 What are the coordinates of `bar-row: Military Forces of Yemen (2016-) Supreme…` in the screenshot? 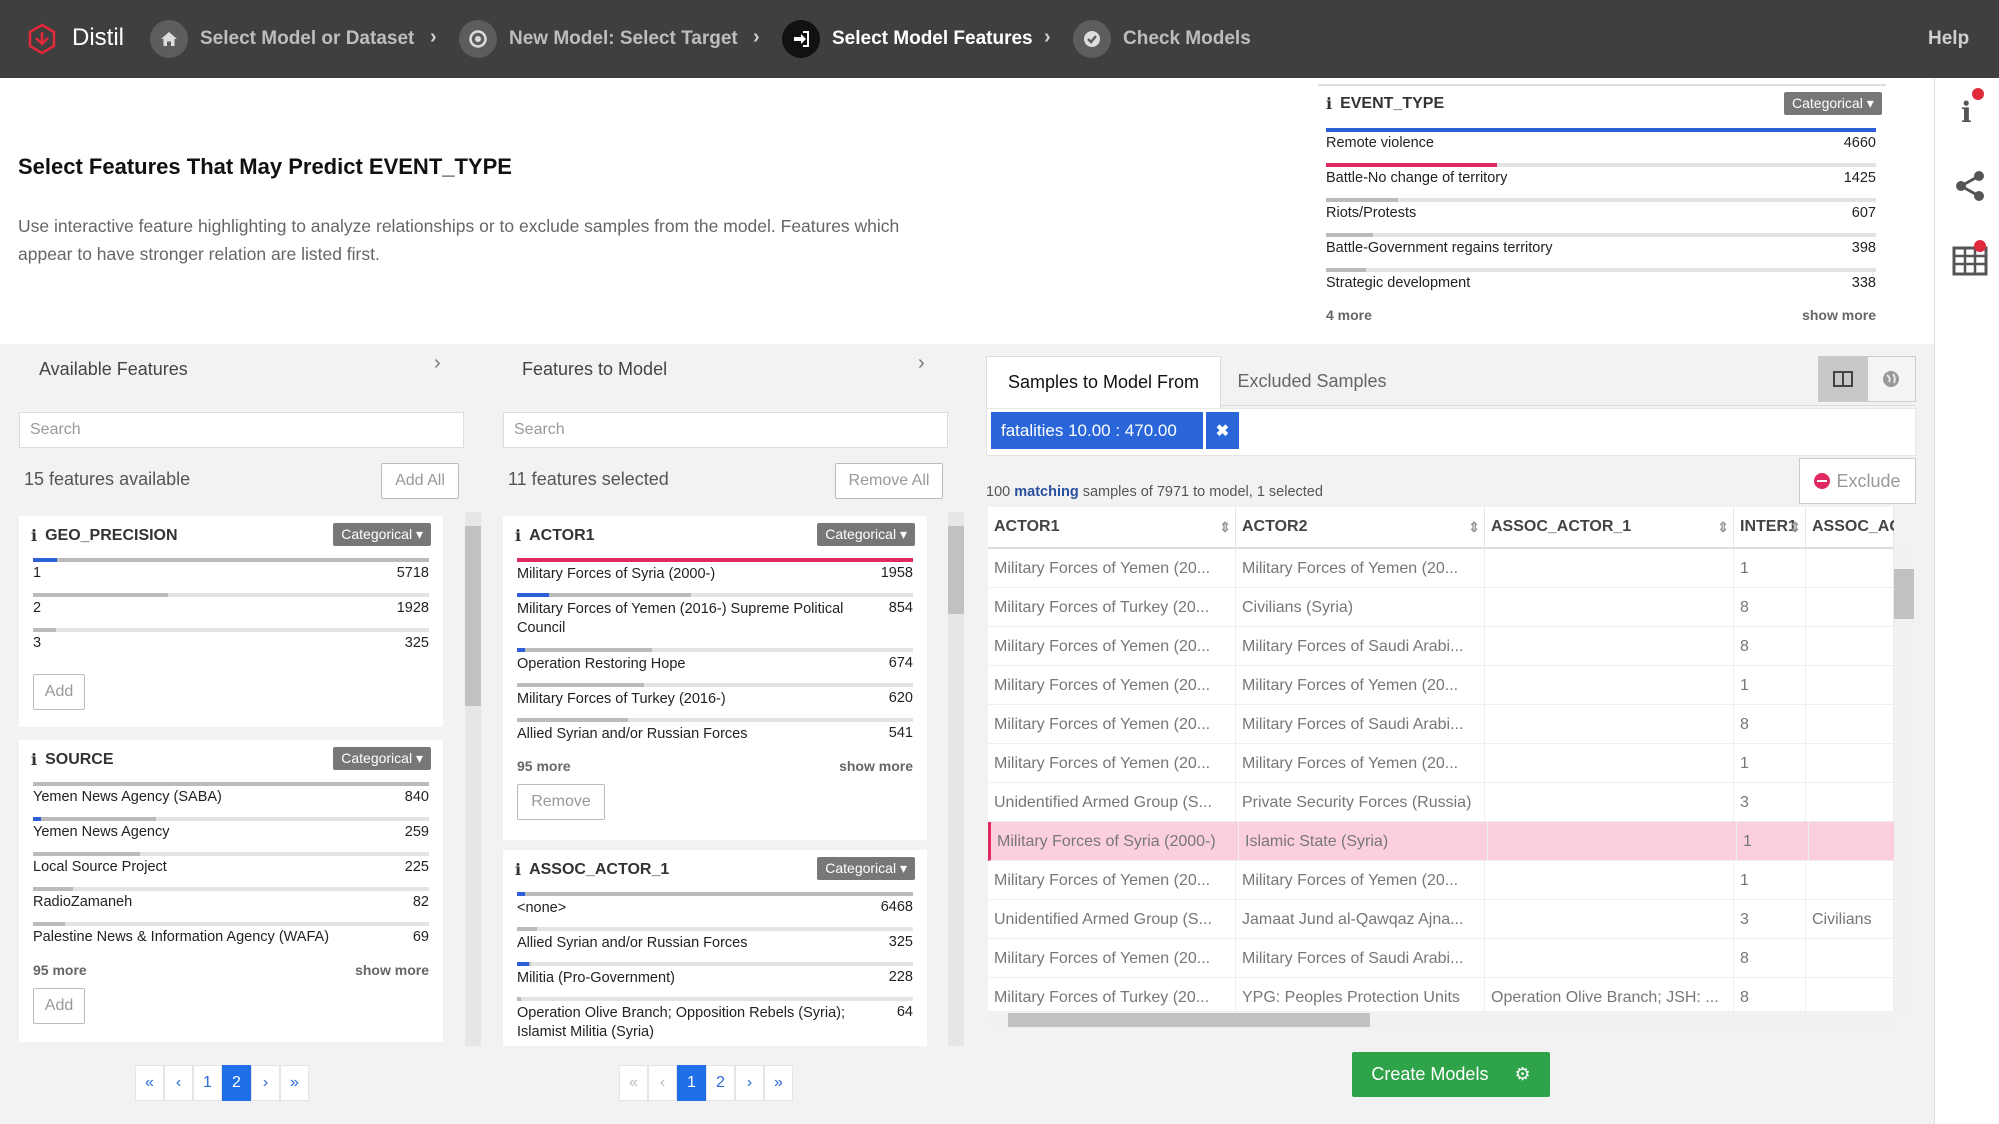 It's located at (715, 620).